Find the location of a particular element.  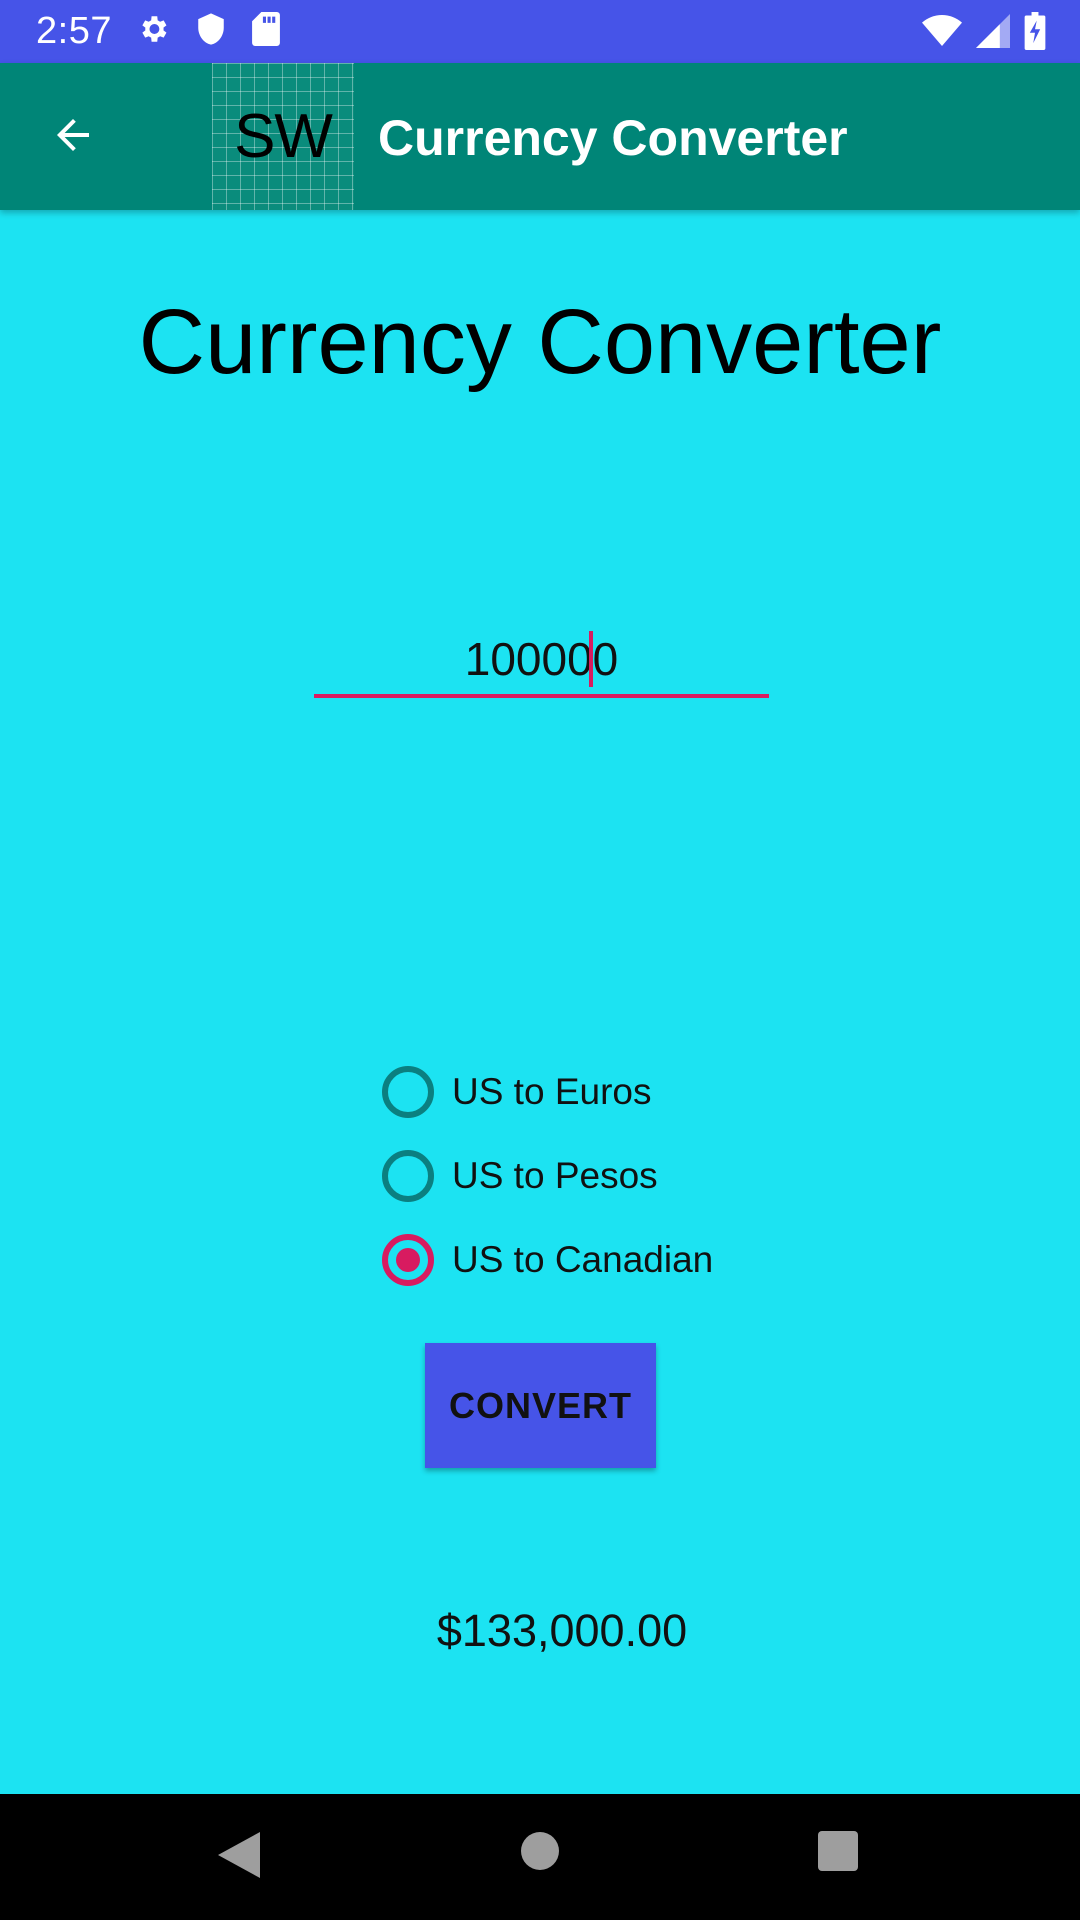

nav-recents-icon is located at coordinates (838, 1851).